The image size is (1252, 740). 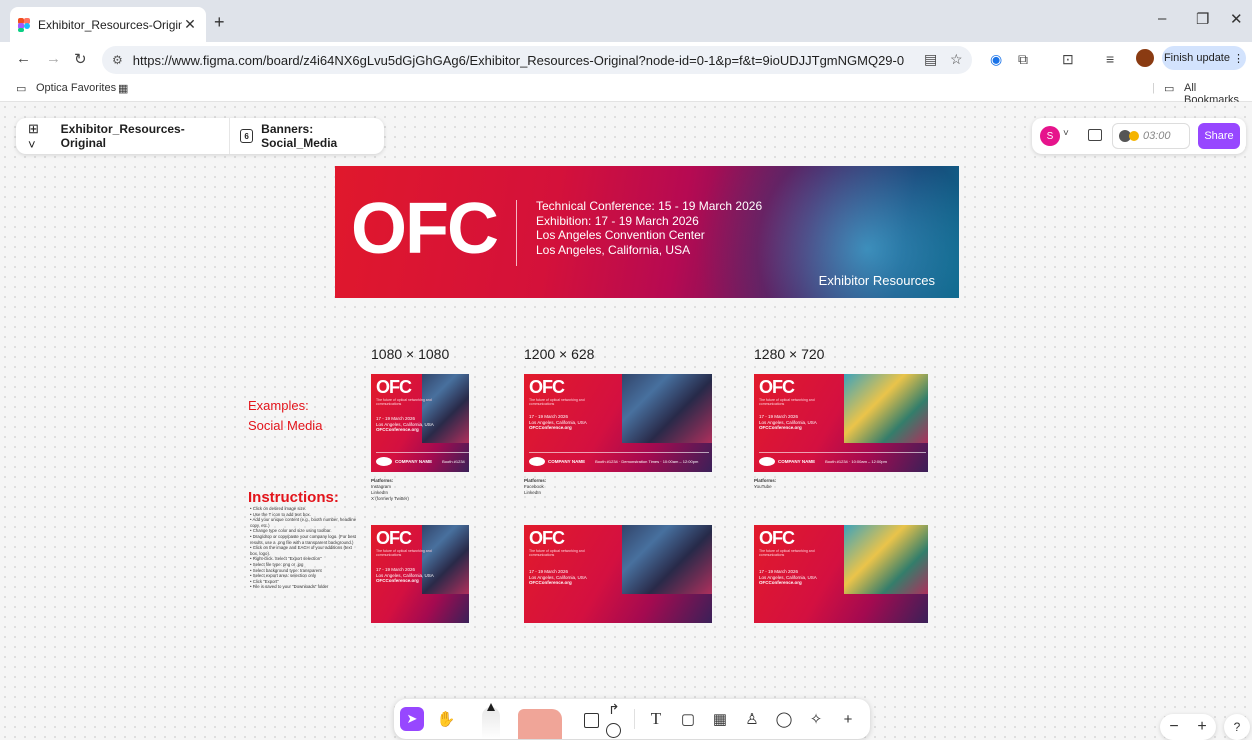 What do you see at coordinates (752, 719) in the screenshot?
I see `stamp-tool-icon: ♙` at bounding box center [752, 719].